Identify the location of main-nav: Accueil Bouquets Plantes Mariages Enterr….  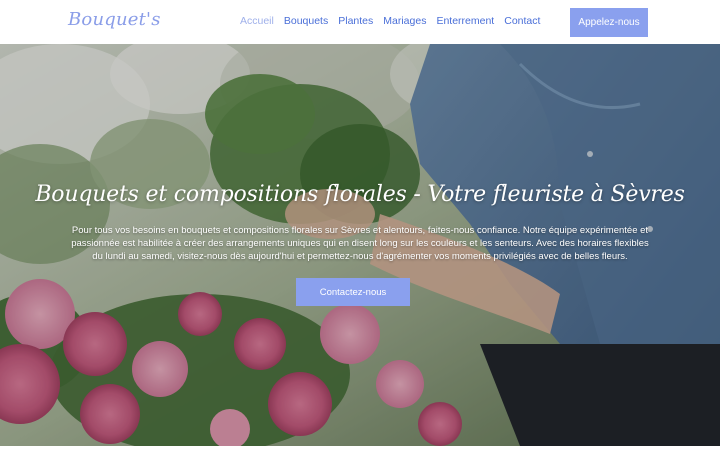
(390, 21).